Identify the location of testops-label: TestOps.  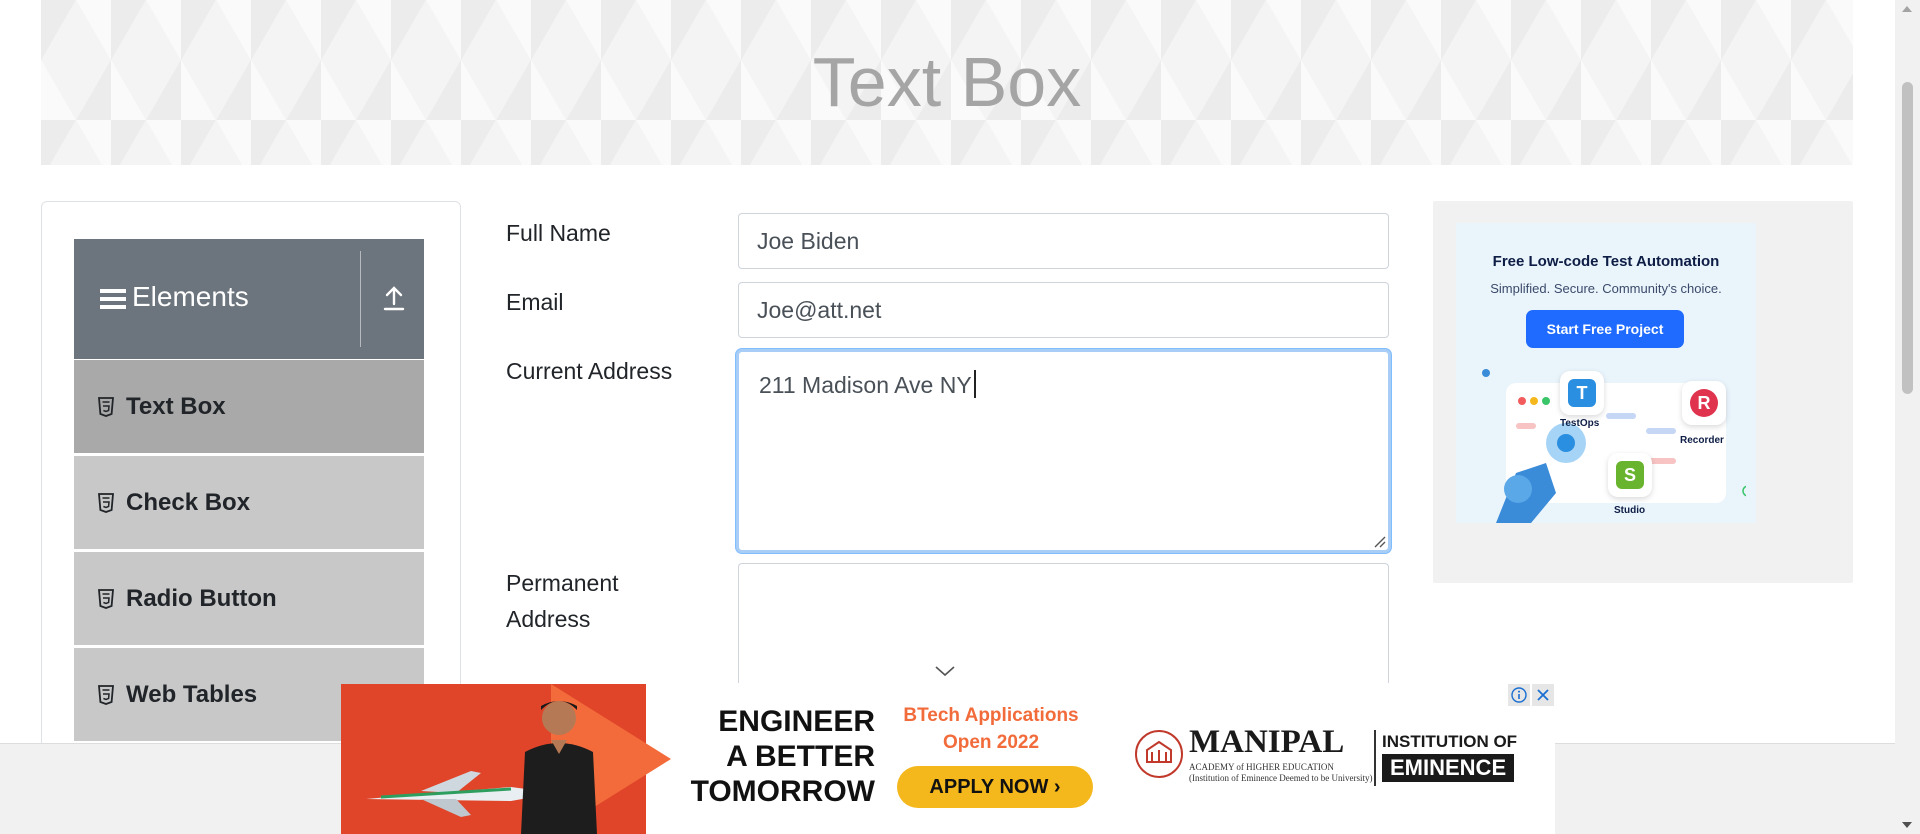
(1580, 423).